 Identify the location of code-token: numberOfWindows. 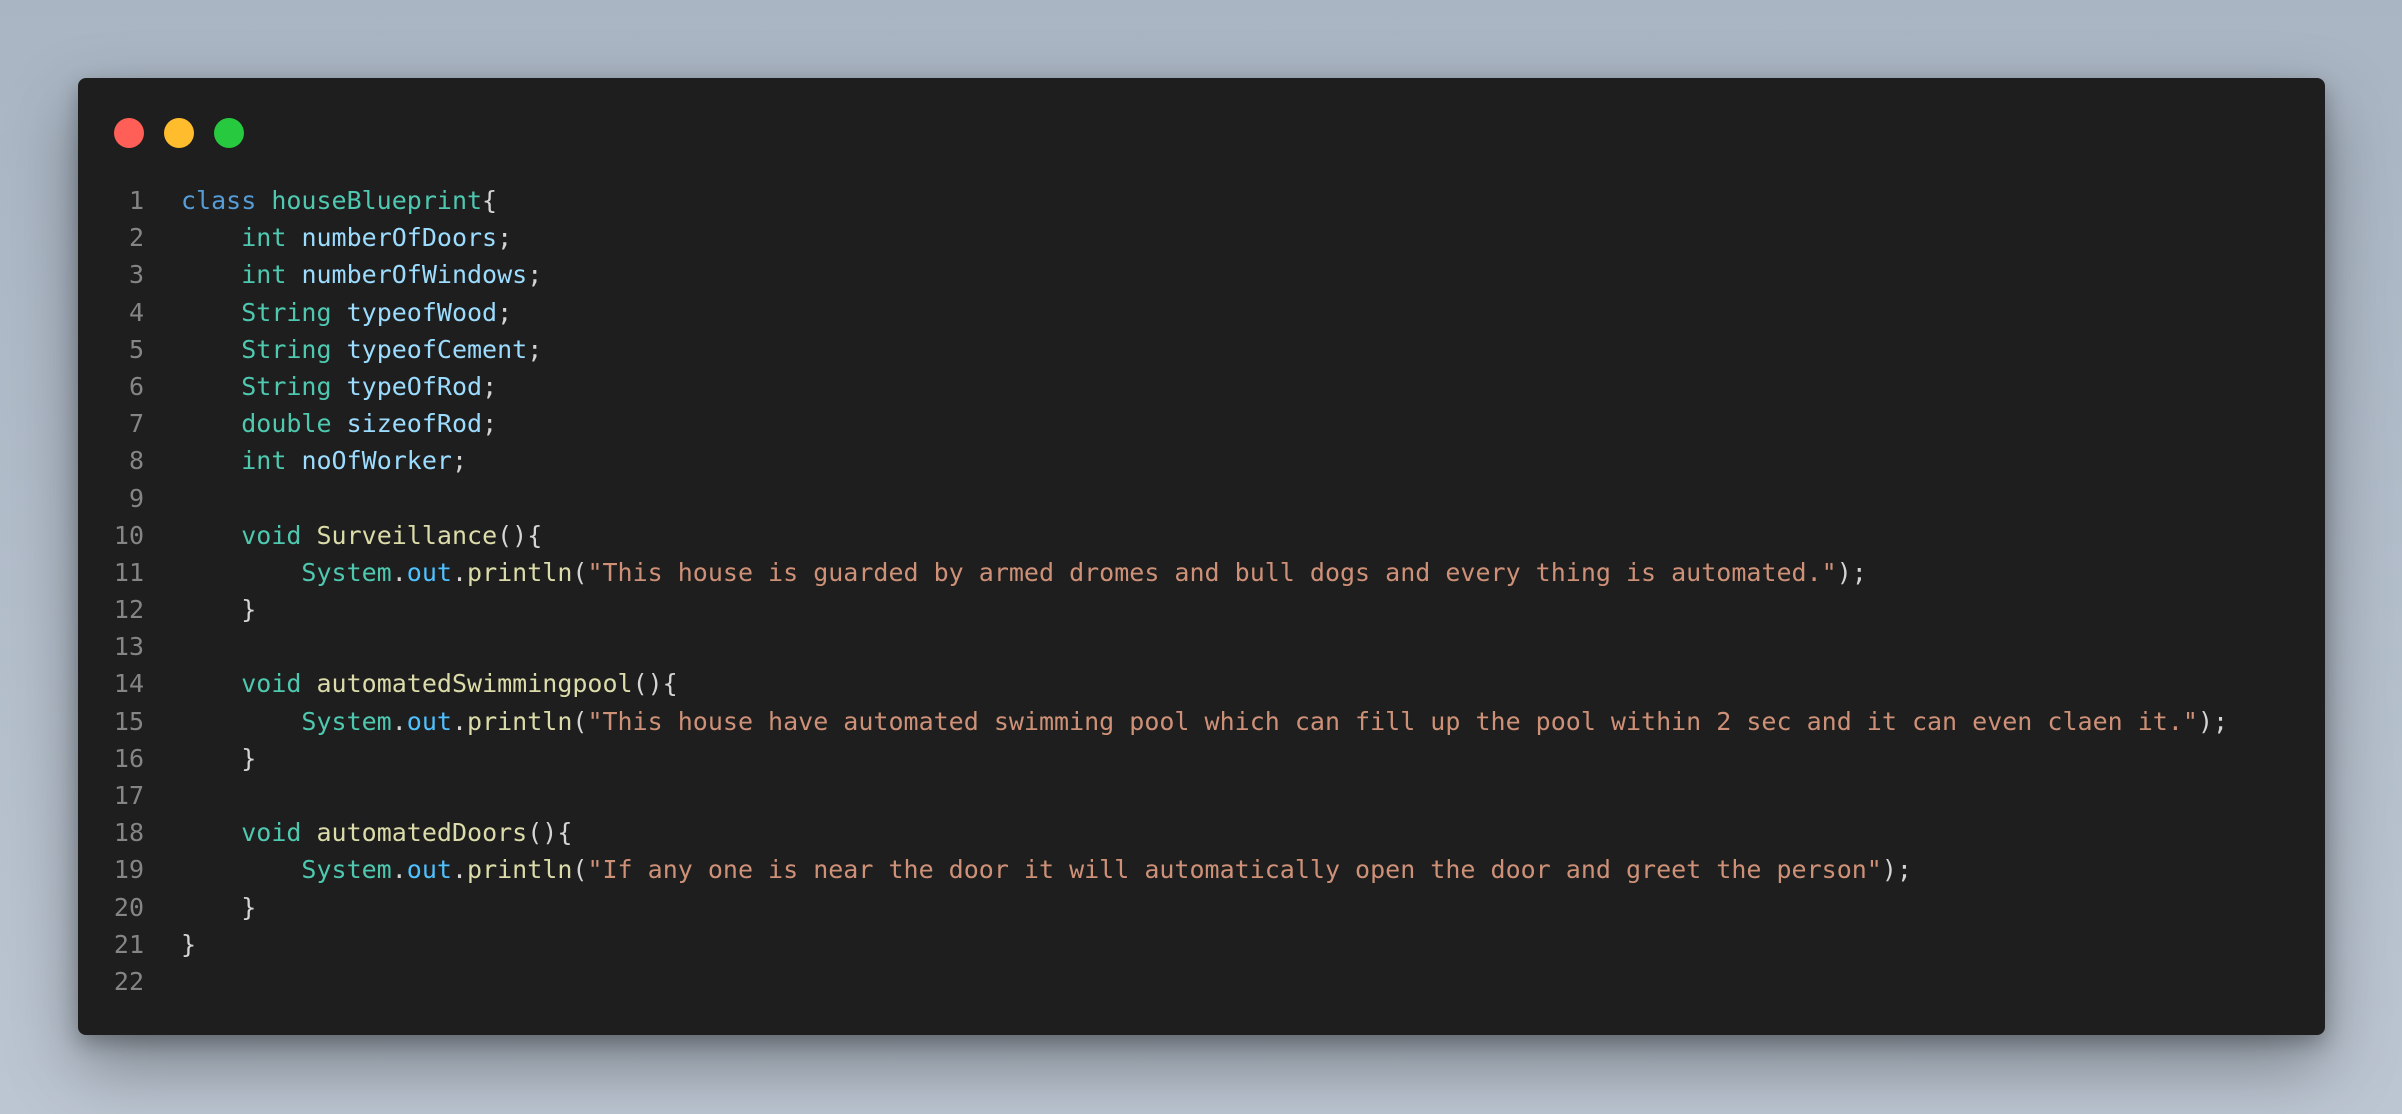
(414, 275).